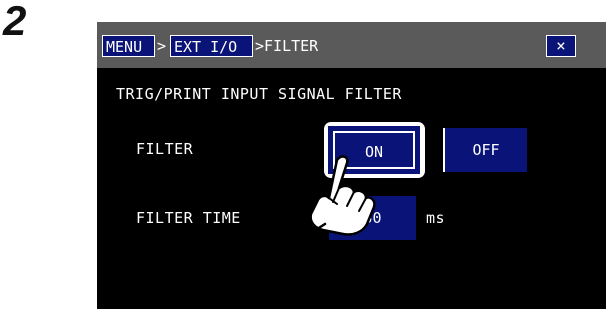  What do you see at coordinates (128, 46) in the screenshot?
I see `menu-button: MENU` at bounding box center [128, 46].